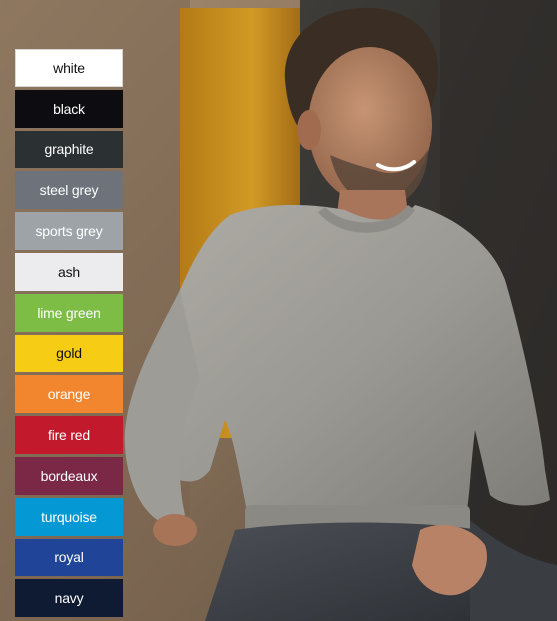 The height and width of the screenshot is (621, 557). What do you see at coordinates (69, 231) in the screenshot?
I see `color-swatch-sports-grey: sports grey` at bounding box center [69, 231].